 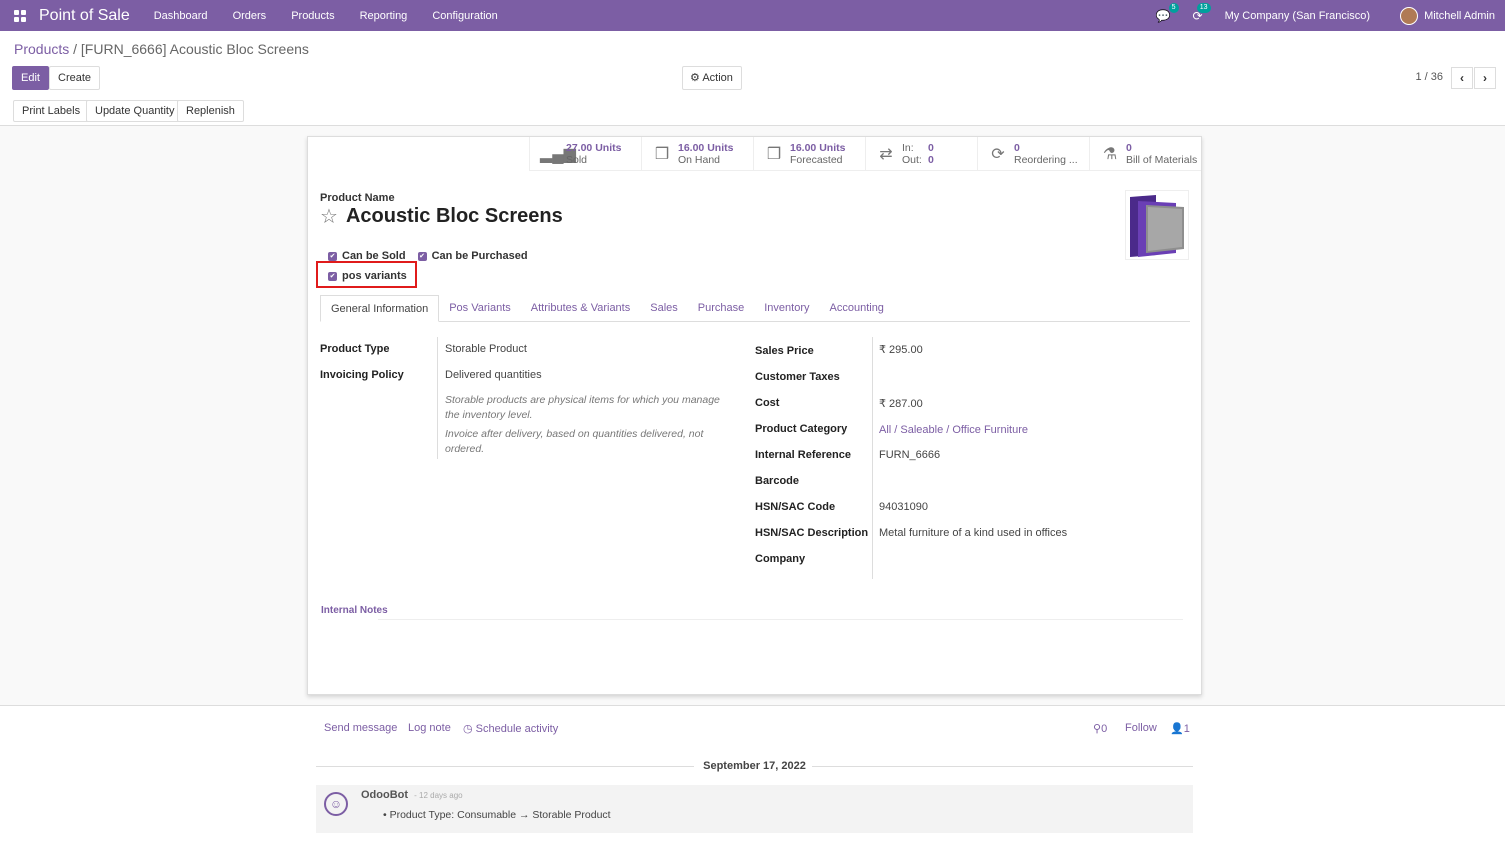 I want to click on menu-reporting: Reporting, so click(x=384, y=16).